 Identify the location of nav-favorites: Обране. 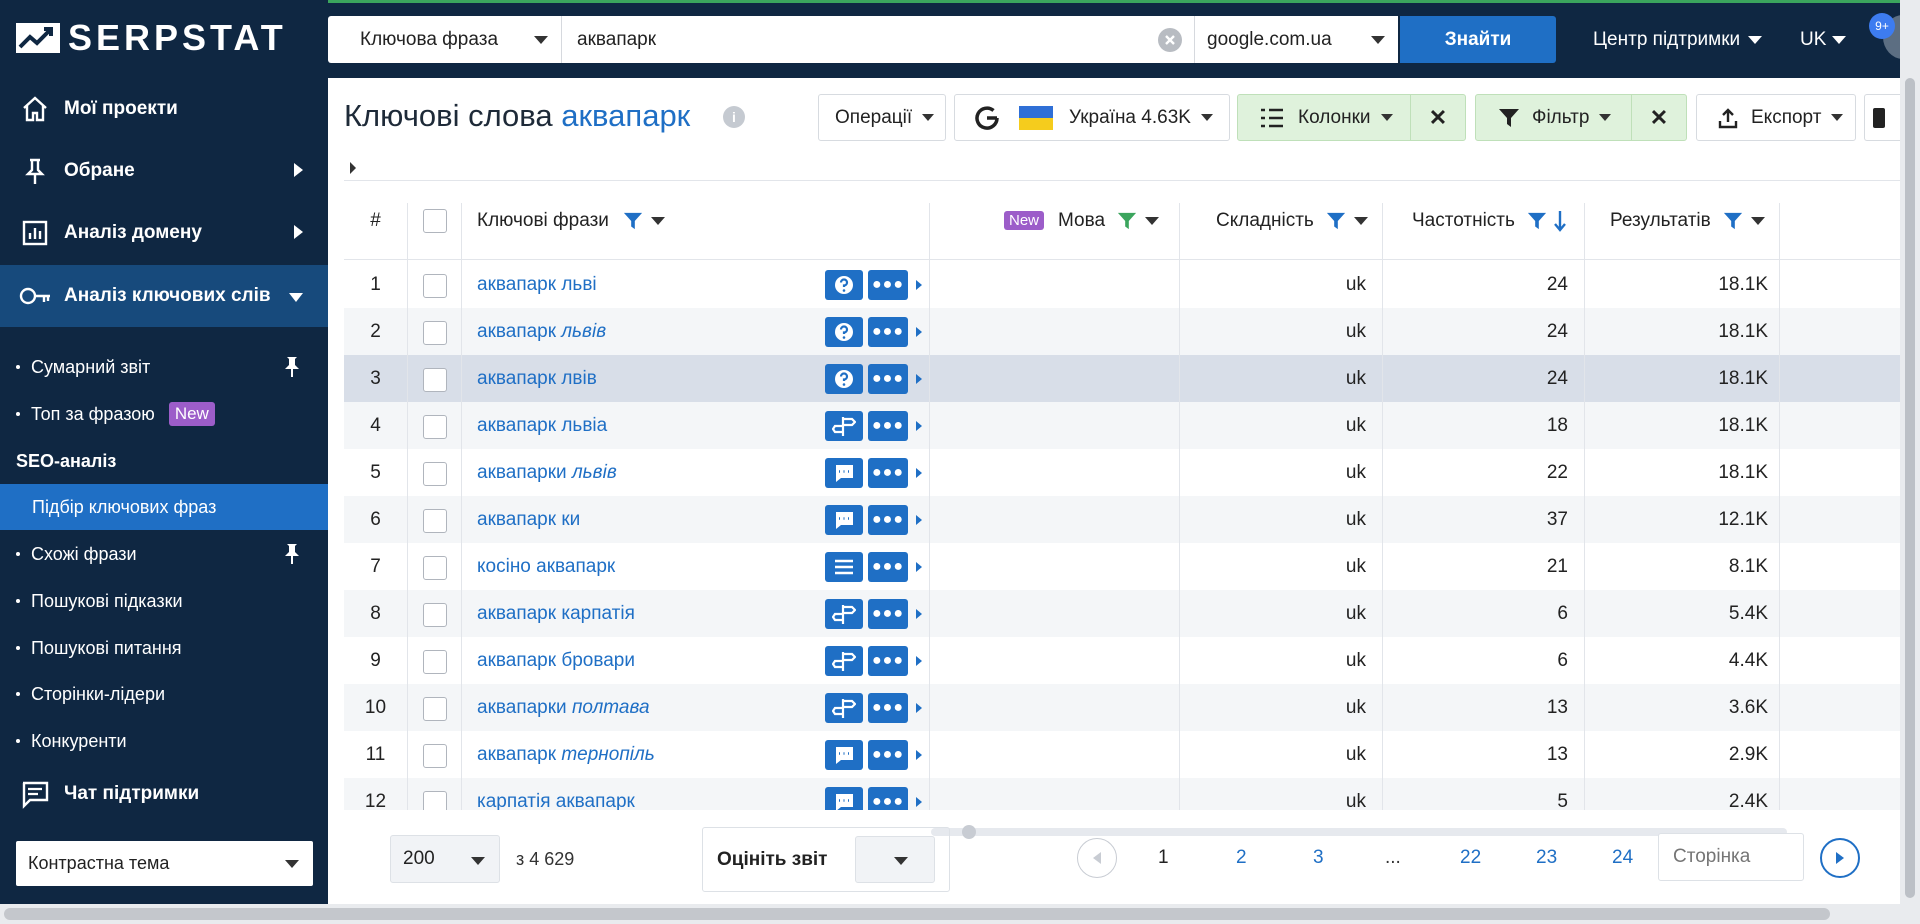
(164, 171).